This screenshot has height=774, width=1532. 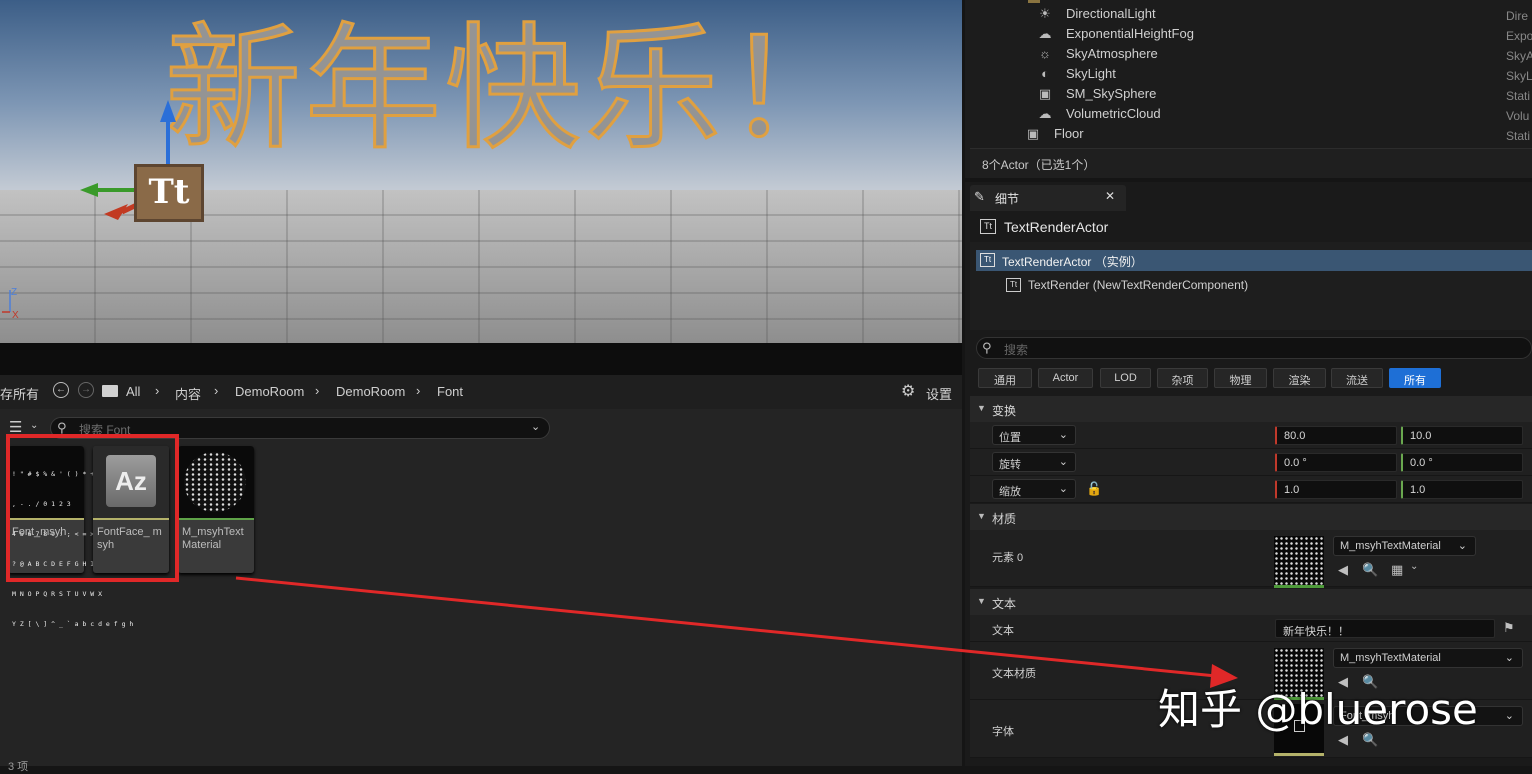 I want to click on filter-tab-physics: 物理, so click(x=1240, y=378).